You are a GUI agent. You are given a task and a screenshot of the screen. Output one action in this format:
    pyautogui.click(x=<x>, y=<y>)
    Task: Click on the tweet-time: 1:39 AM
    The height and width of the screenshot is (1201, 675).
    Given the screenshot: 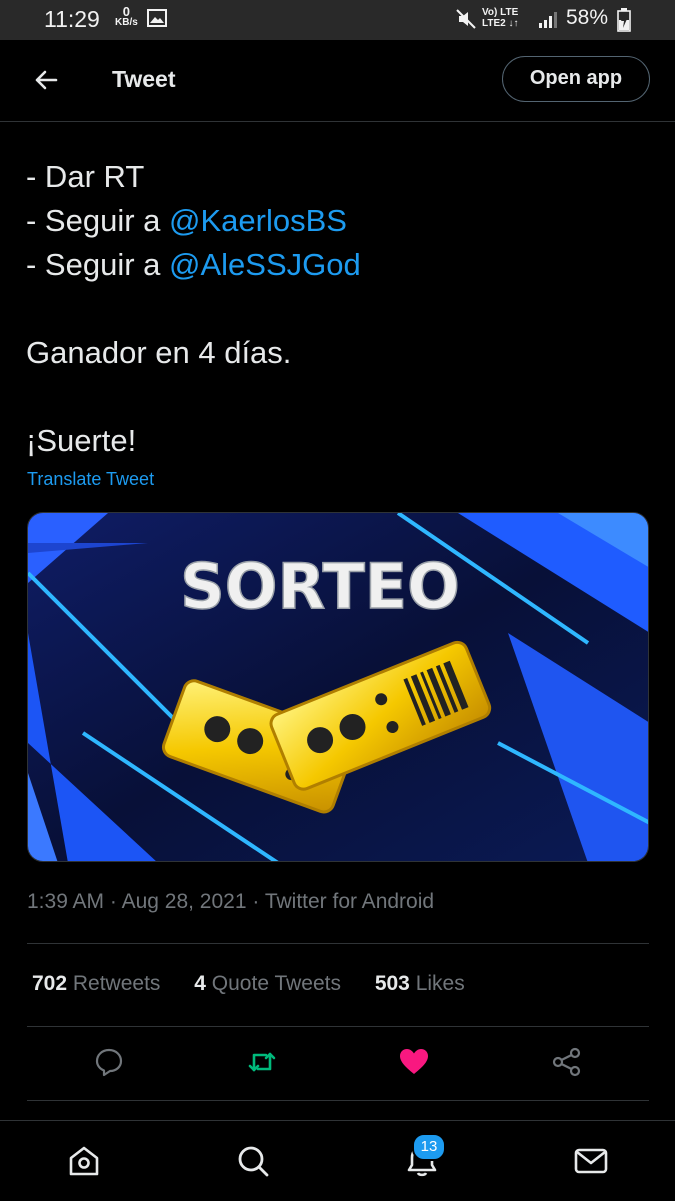 What is the action you would take?
    pyautogui.click(x=66, y=901)
    